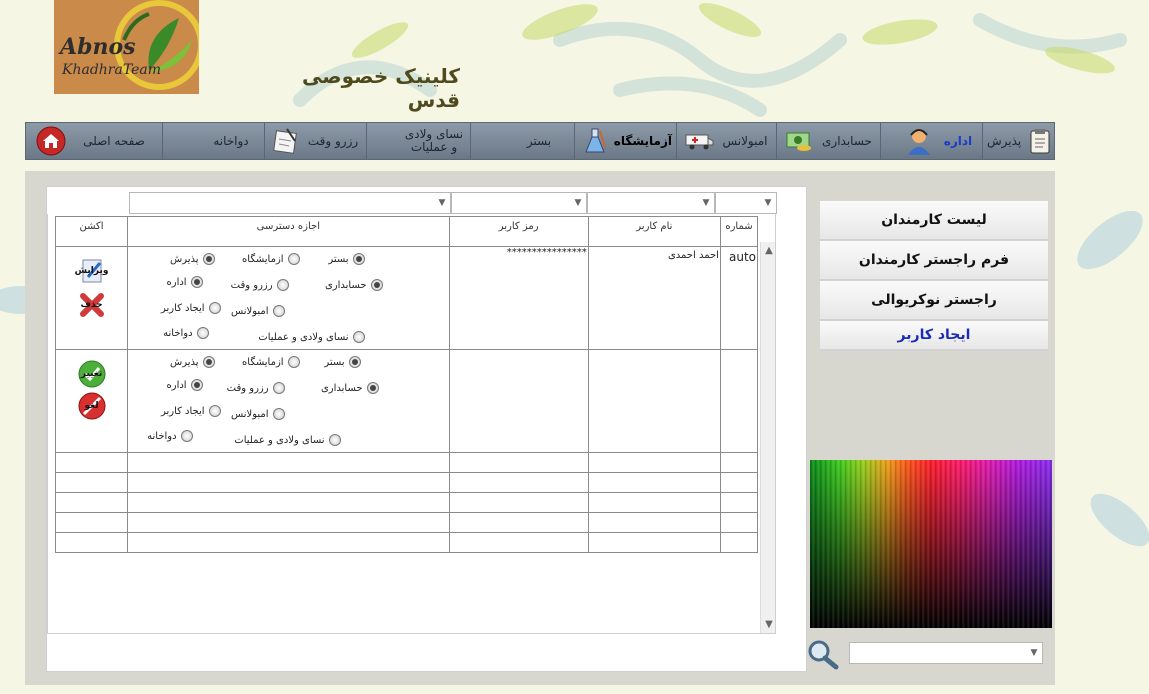 The image size is (1149, 694). Describe the element at coordinates (434, 140) in the screenshot. I see `nav-label: نسای ولادی و عملیات` at that location.